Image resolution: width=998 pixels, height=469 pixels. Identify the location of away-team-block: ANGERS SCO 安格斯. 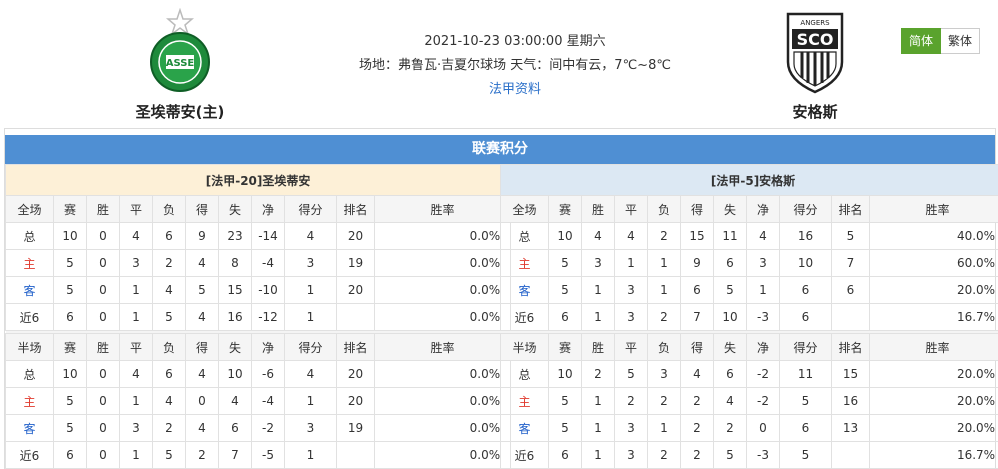
(815, 65).